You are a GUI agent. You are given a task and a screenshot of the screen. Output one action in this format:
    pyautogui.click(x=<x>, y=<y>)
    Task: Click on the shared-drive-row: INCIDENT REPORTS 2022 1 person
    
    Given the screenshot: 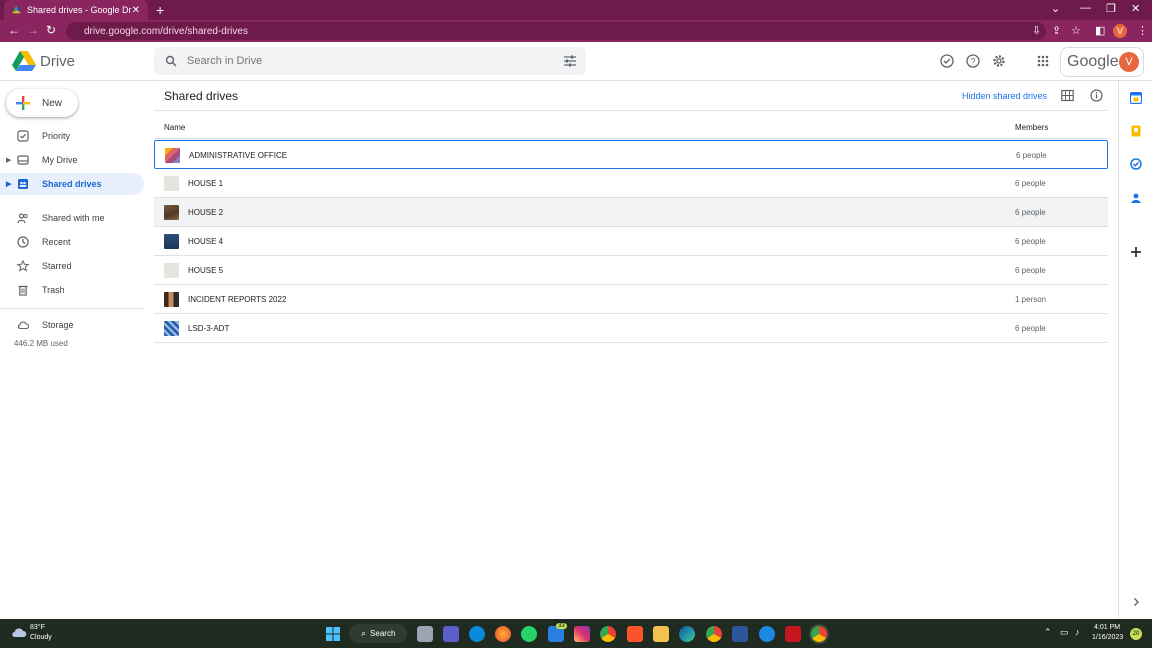 What is the action you would take?
    pyautogui.click(x=631, y=299)
    